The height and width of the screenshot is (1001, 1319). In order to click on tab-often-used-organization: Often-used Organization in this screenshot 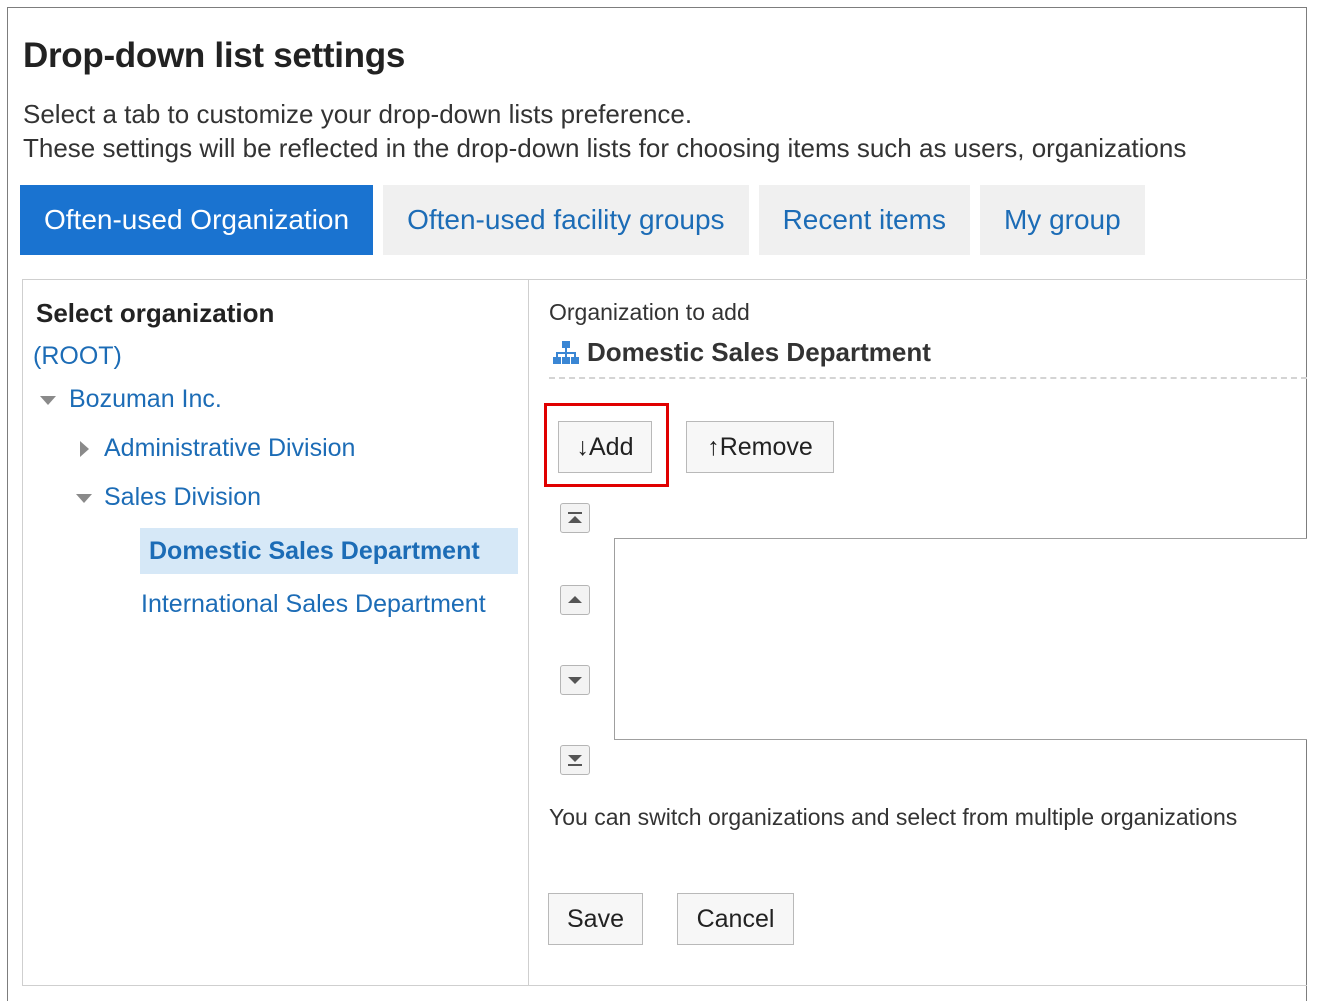, I will do `click(197, 220)`.